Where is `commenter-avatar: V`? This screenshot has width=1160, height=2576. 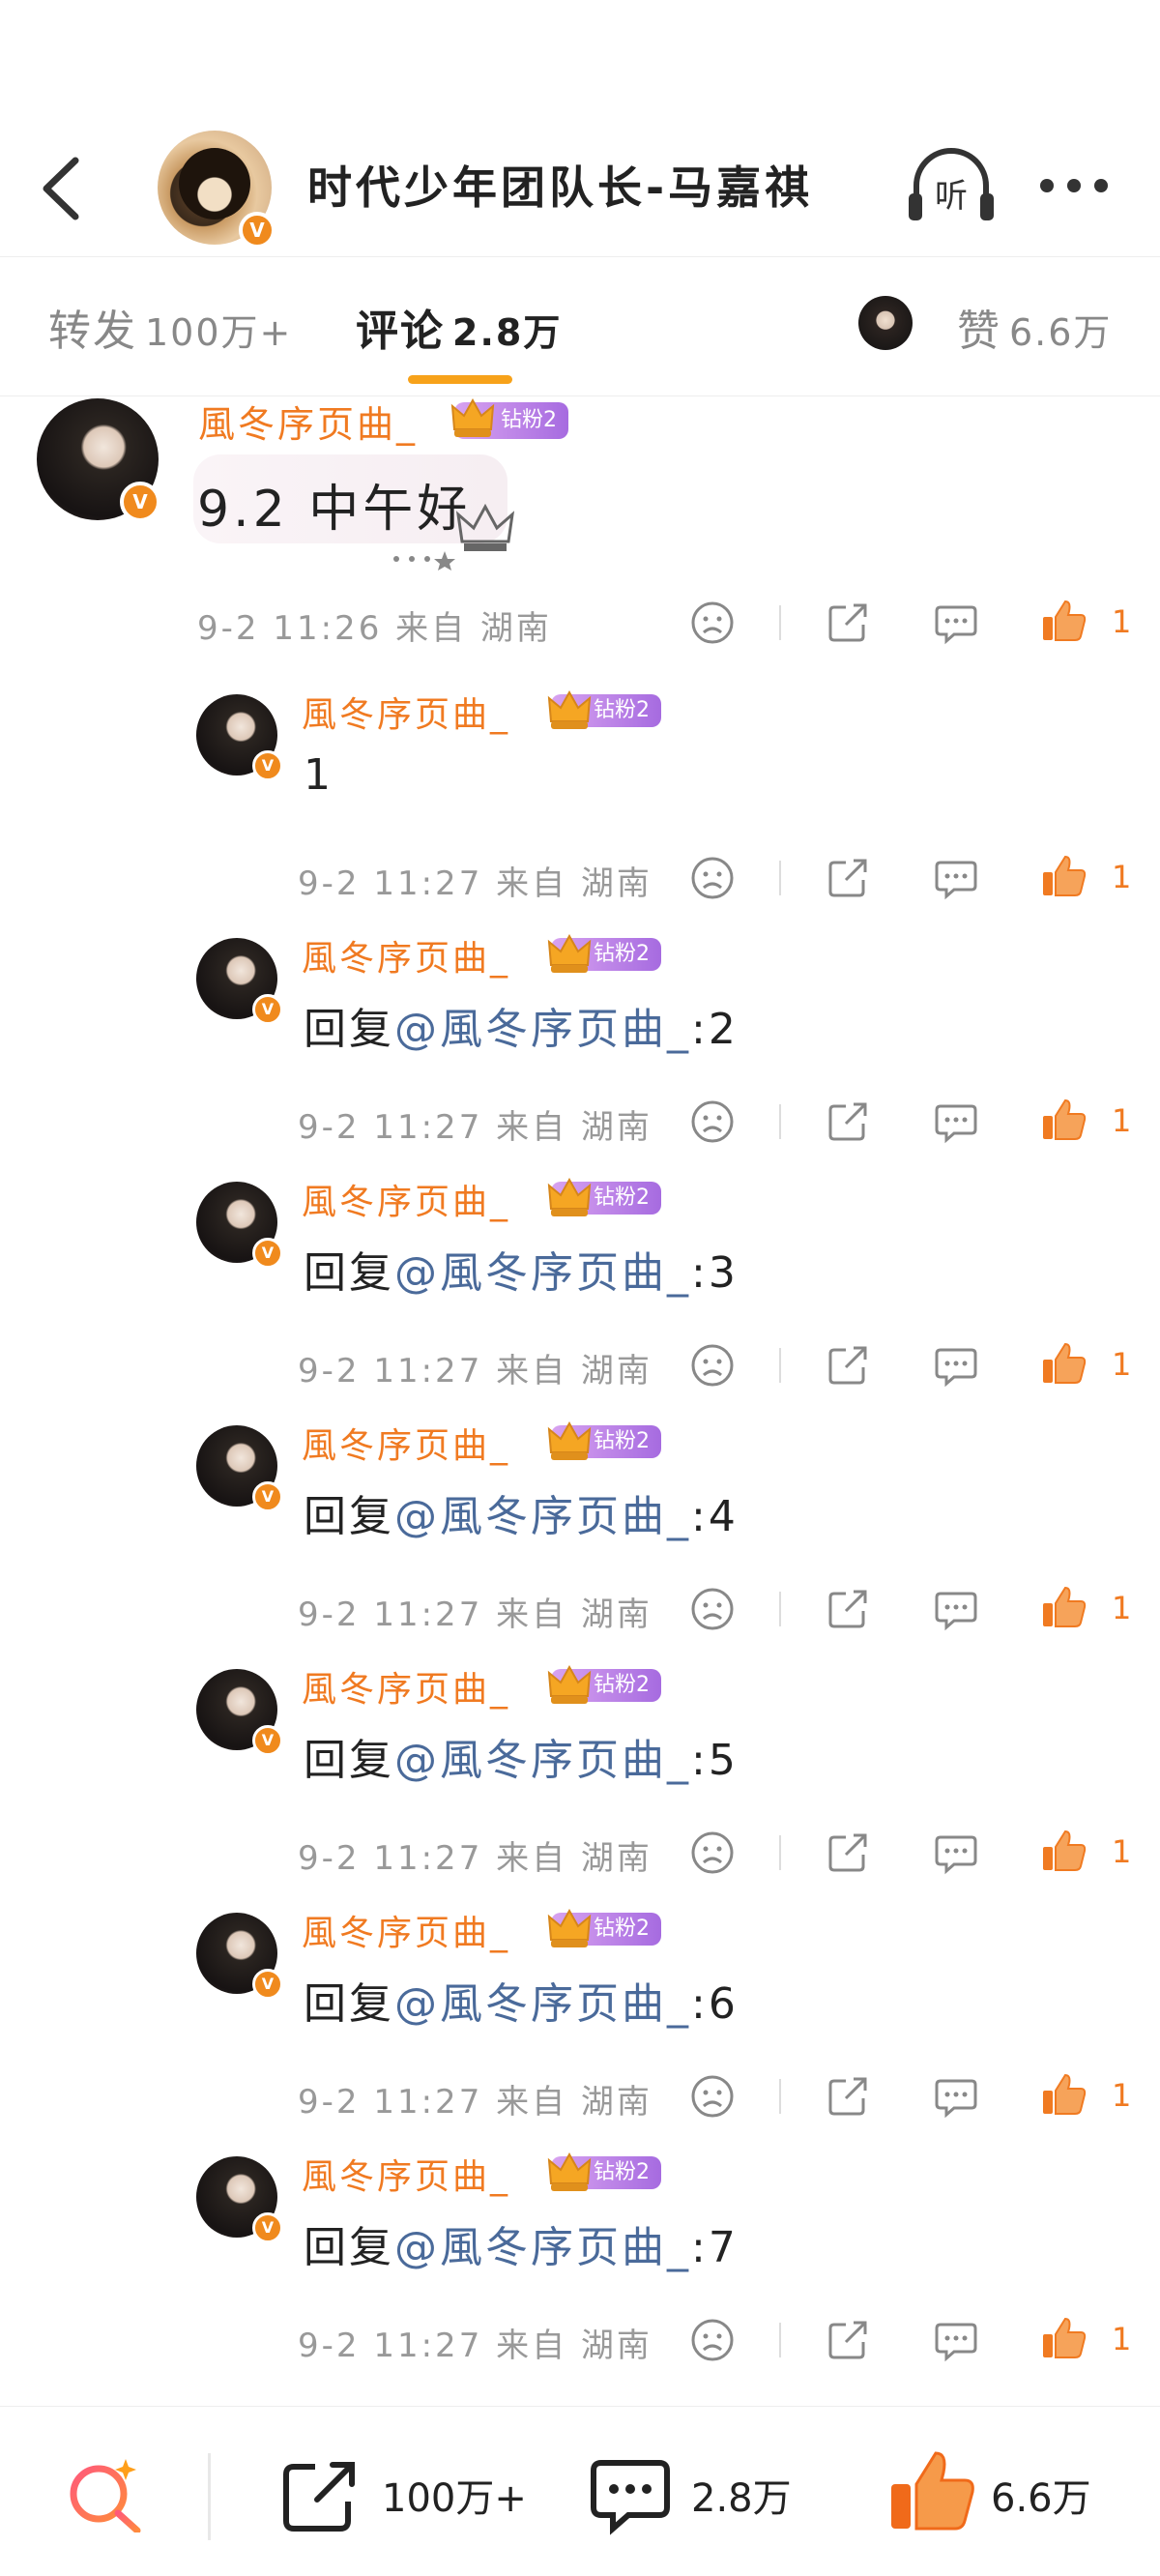 commenter-avatar: V is located at coordinates (98, 460).